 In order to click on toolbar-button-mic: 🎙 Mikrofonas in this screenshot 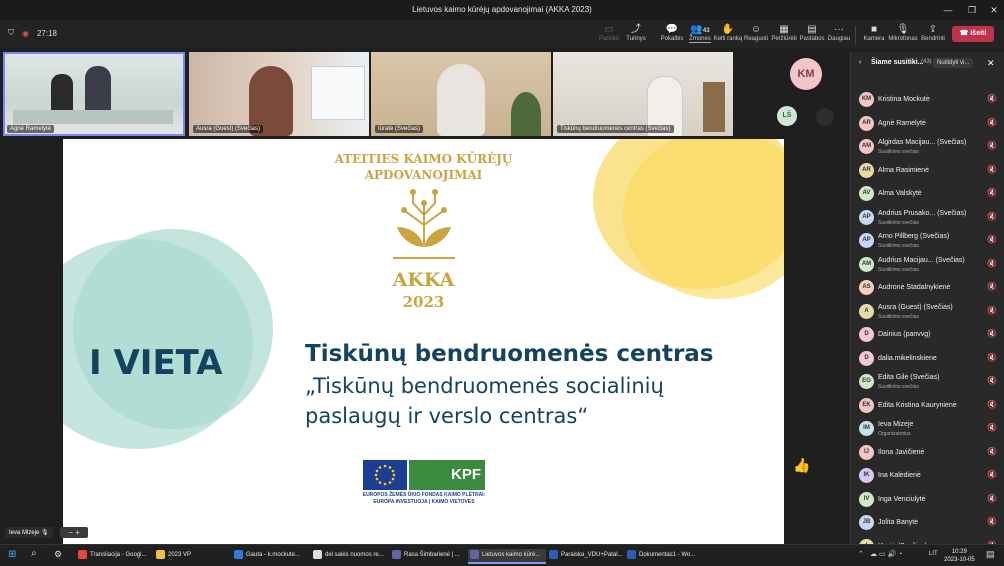, I will do `click(903, 32)`.